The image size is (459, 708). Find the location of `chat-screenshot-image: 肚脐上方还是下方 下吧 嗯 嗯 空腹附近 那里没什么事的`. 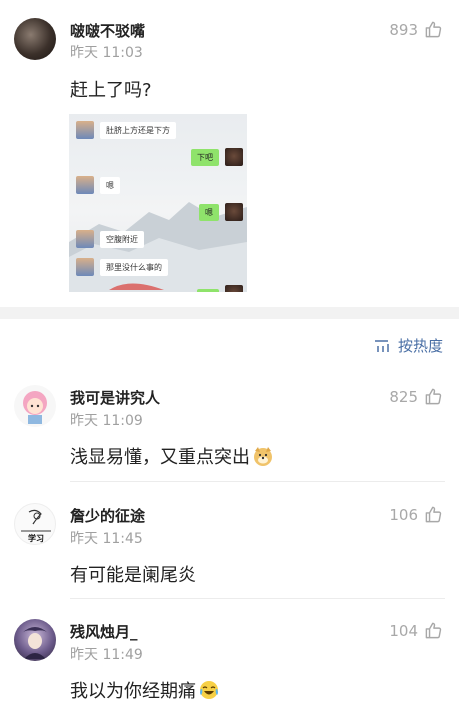

chat-screenshot-image: 肚脐上方还是下方 下吧 嗯 嗯 空腹附近 那里没什么事的 is located at coordinates (158, 203).